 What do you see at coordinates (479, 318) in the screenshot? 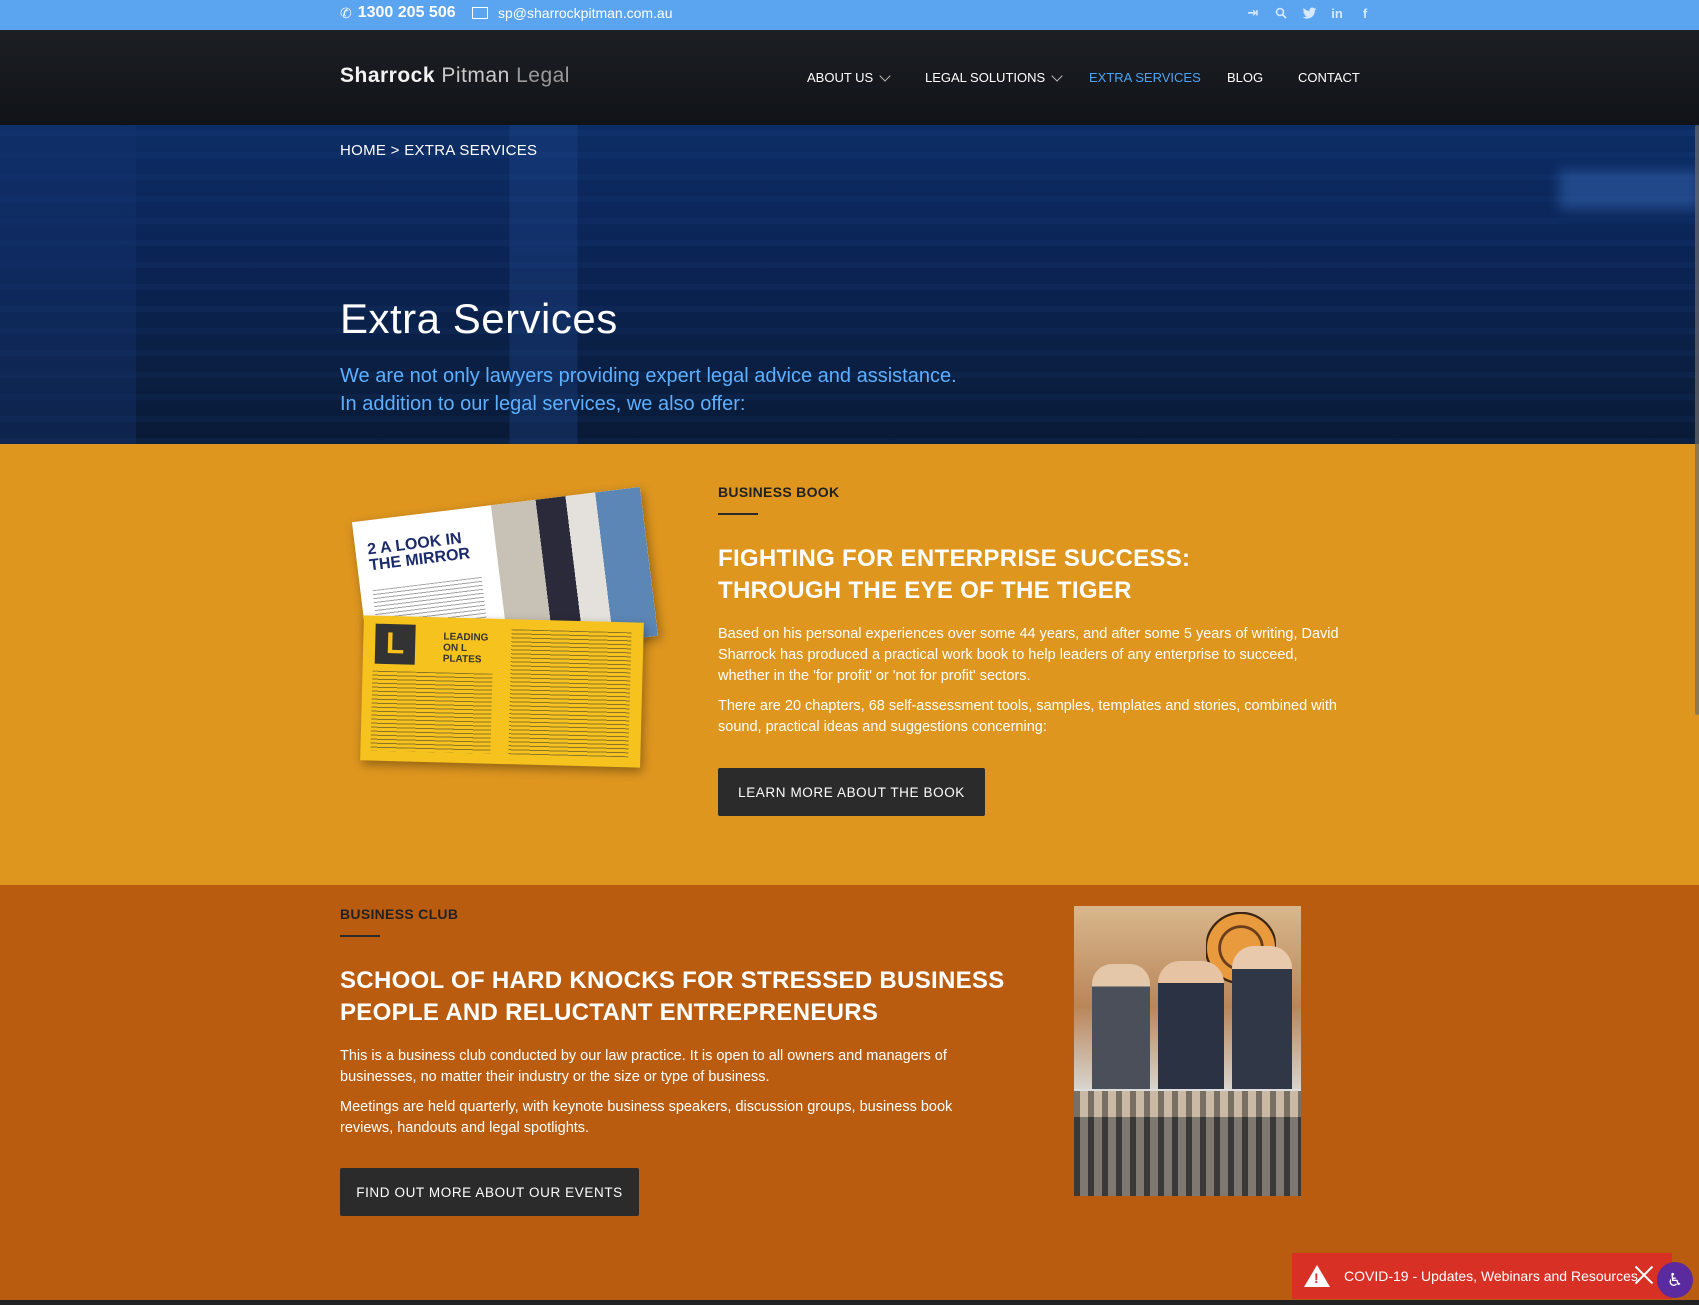
I see `page-title: Extra Services` at bounding box center [479, 318].